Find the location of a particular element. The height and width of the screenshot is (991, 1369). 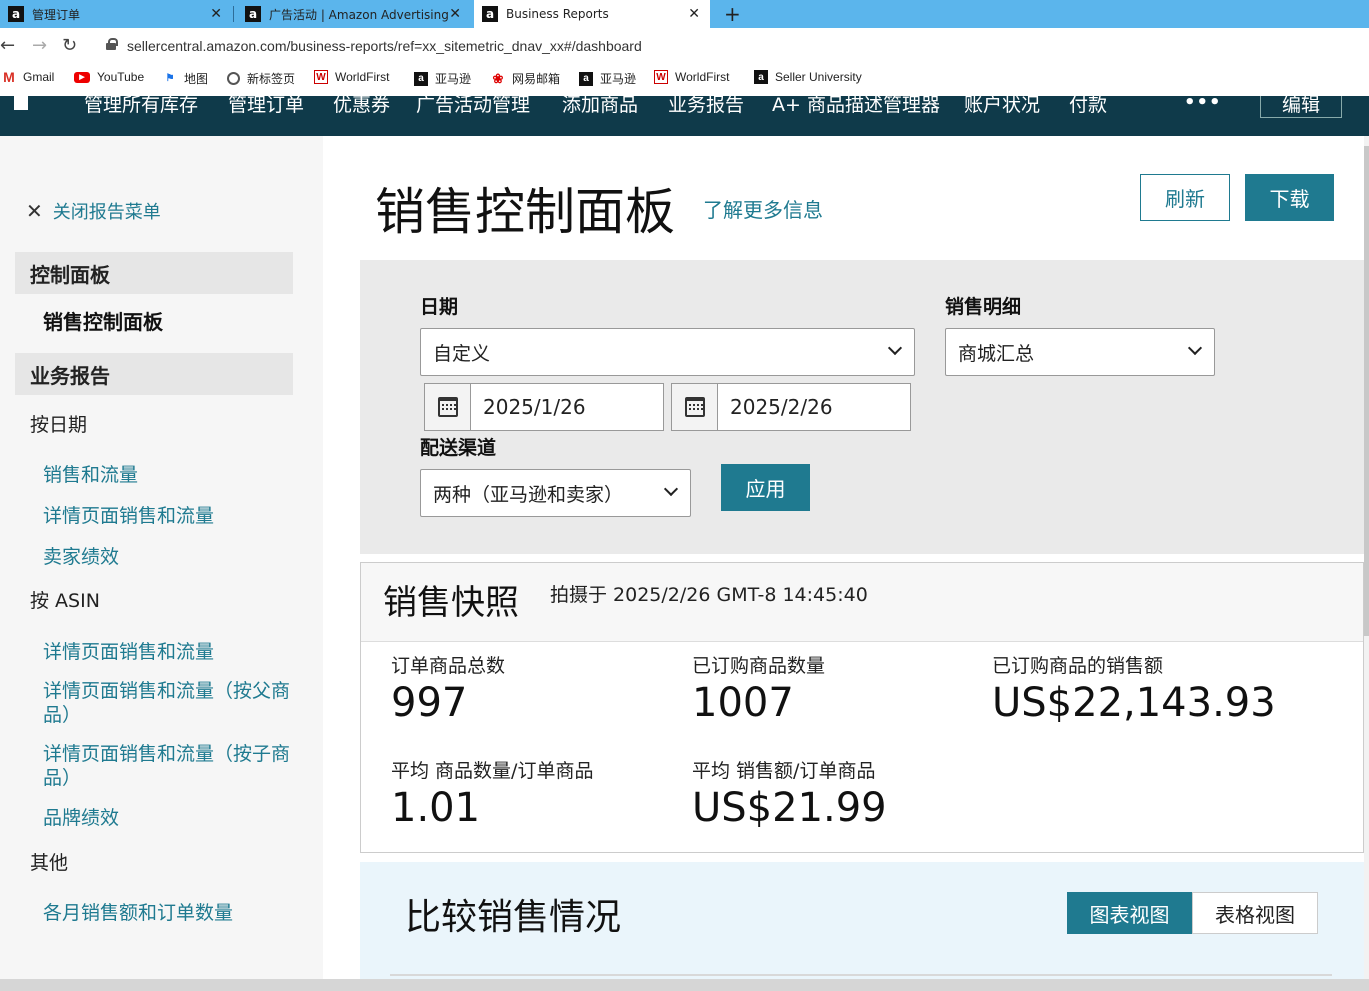

sidebar-link-asin-by-parent: 详情页面销售和流量（按父商品） is located at coordinates (168, 703).